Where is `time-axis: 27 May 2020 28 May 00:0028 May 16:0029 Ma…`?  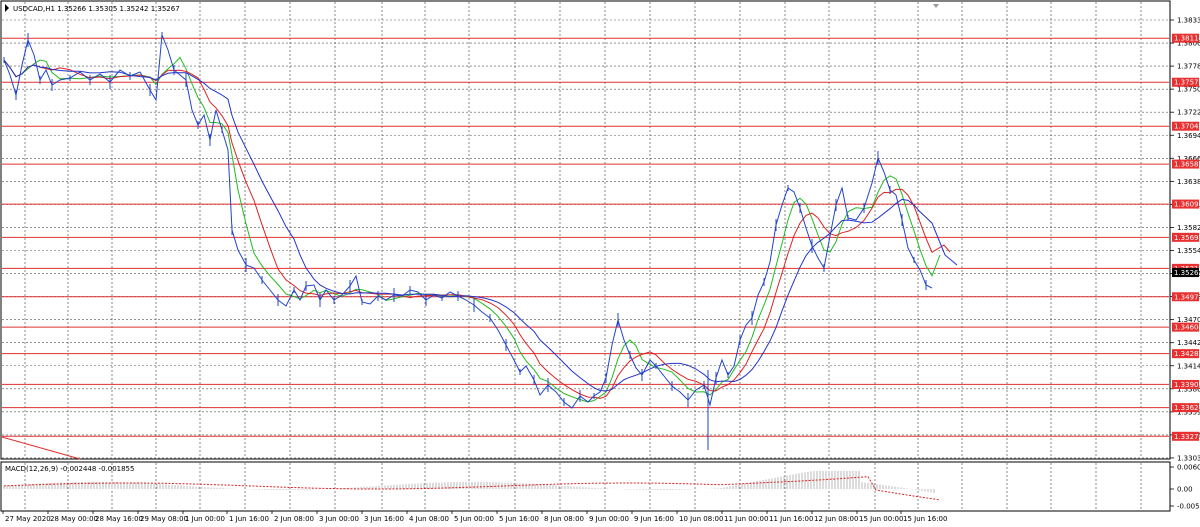 time-axis: 27 May 2020 28 May 00:0028 May 16:0029 Ma… is located at coordinates (474, 517).